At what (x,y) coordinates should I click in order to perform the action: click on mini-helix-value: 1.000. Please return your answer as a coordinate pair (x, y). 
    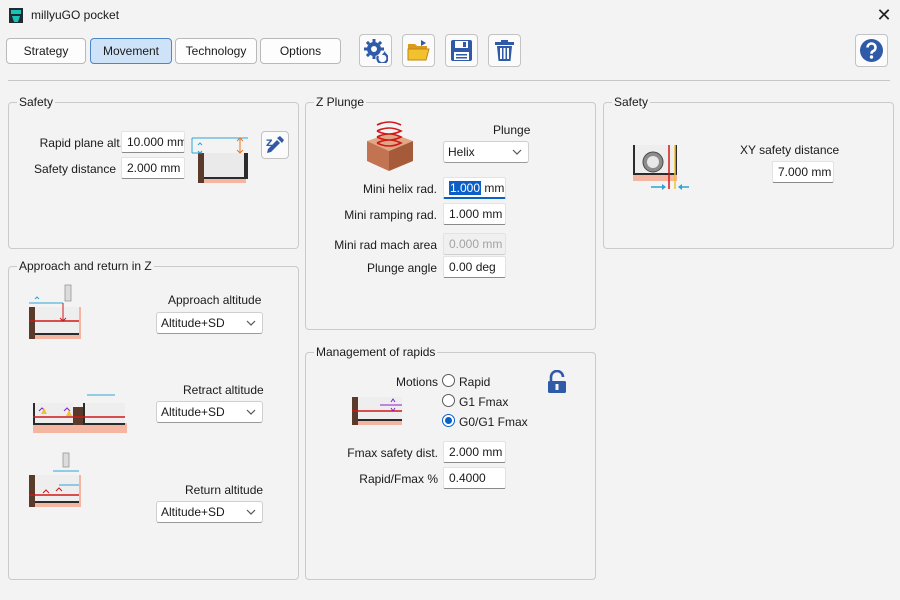
    Looking at the image, I should click on (465, 188).